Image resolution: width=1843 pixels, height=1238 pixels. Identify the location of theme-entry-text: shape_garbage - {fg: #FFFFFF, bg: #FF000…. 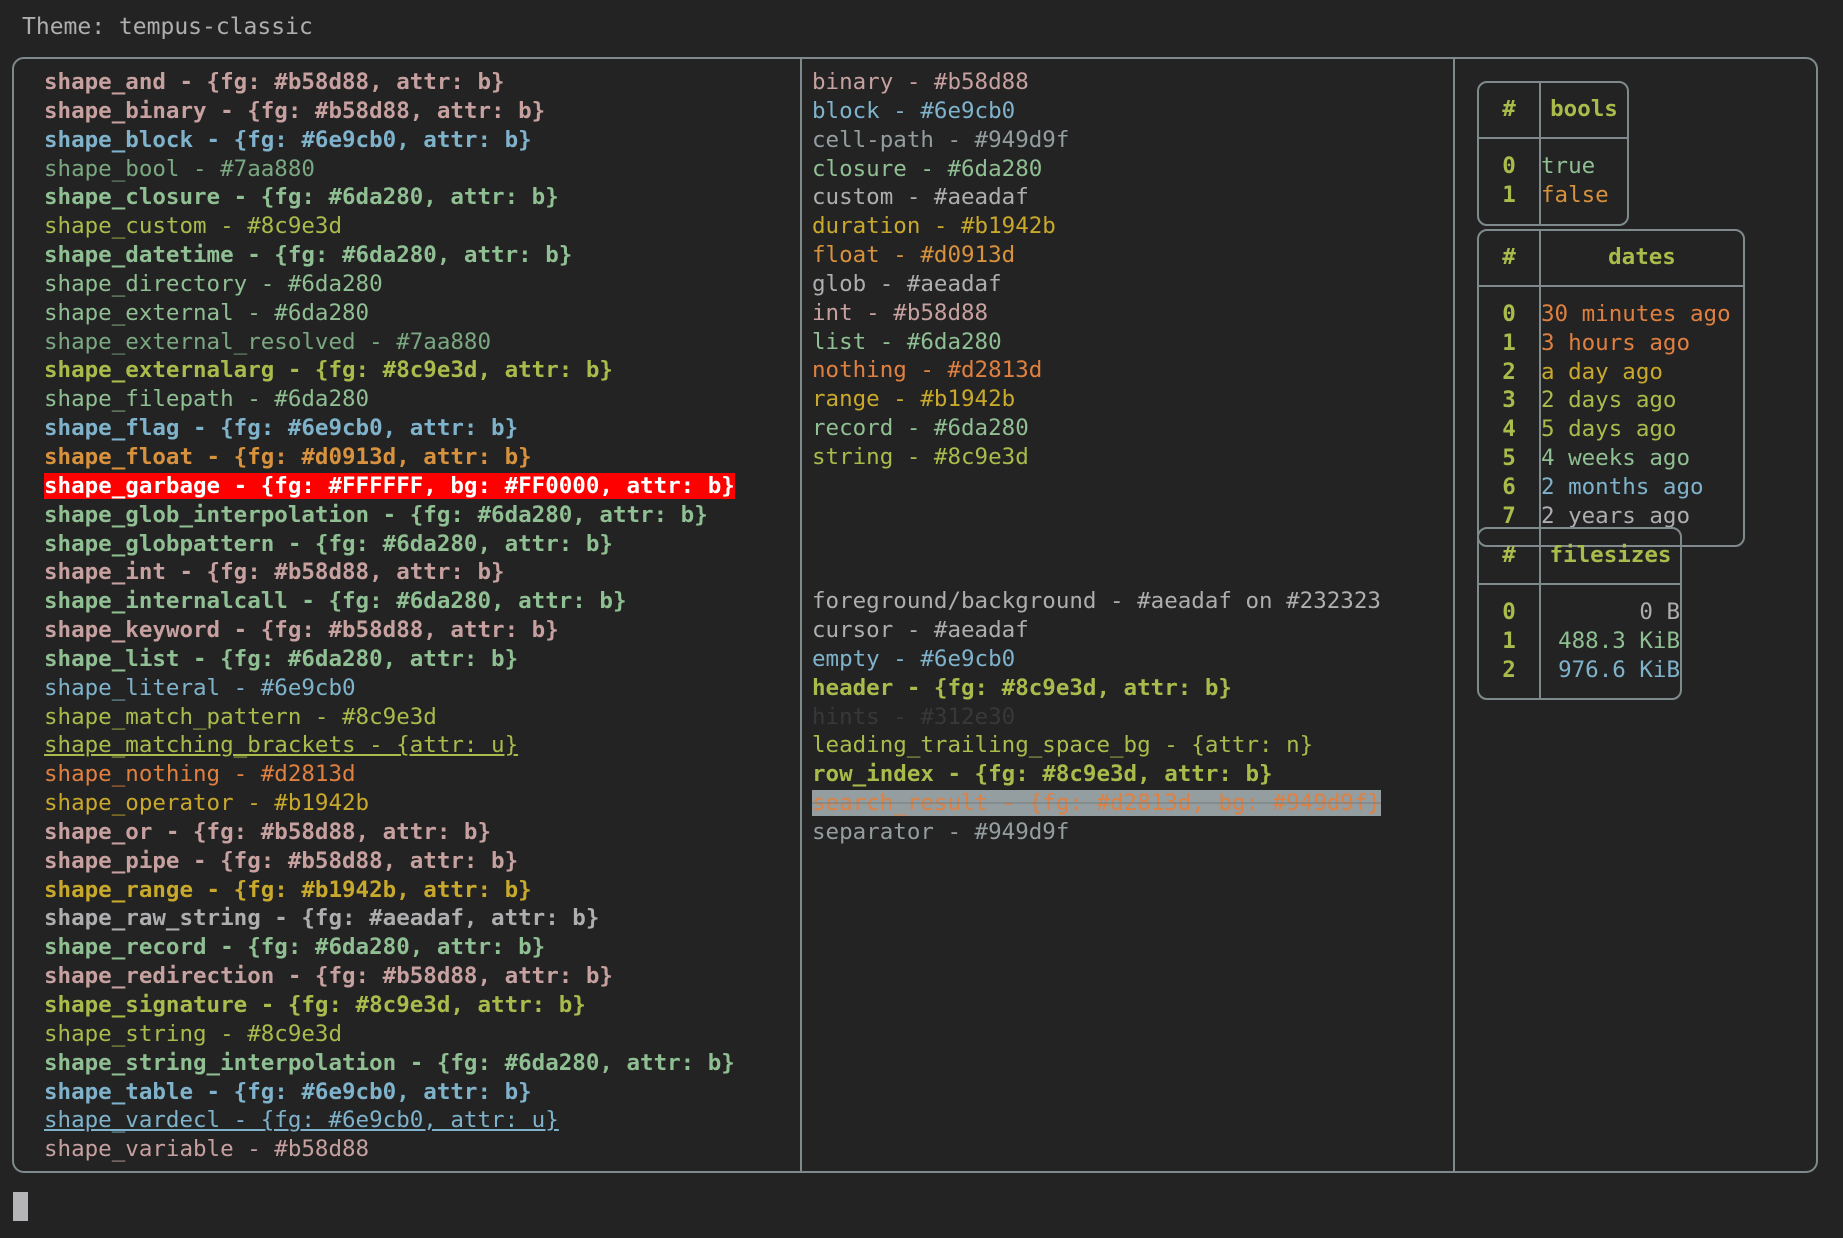
(389, 485).